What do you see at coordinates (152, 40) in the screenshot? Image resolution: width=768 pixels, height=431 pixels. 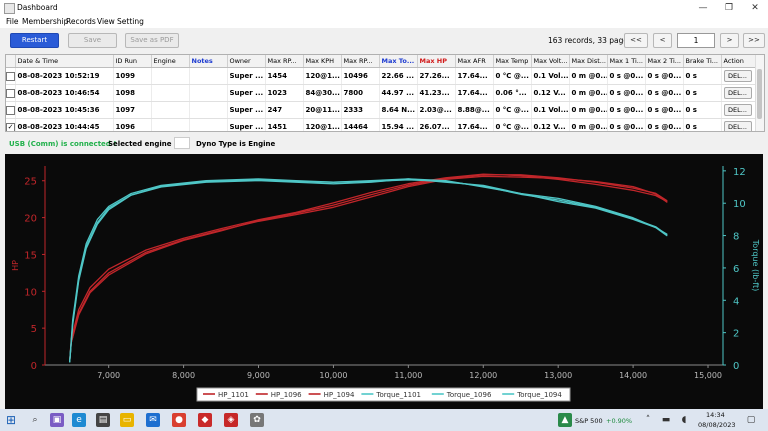 I see `save-pdf-button: Save as PDF` at bounding box center [152, 40].